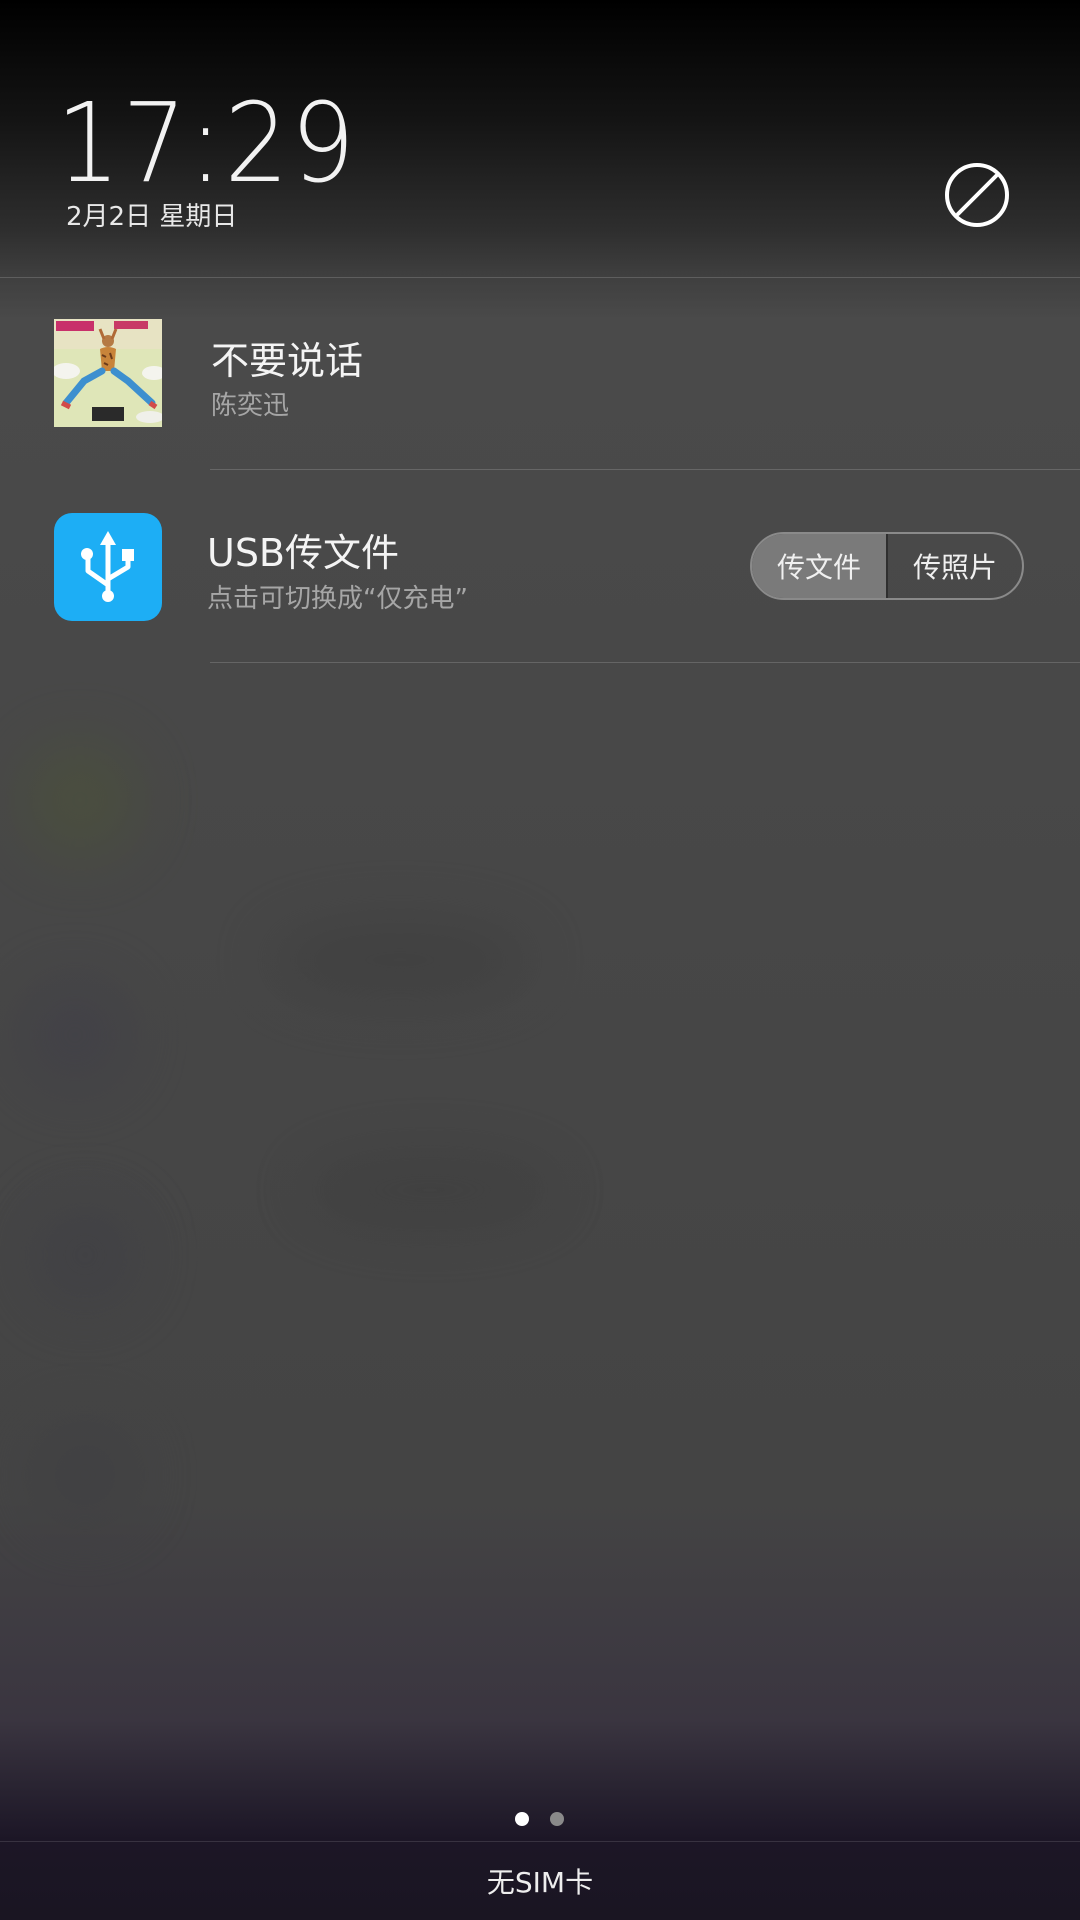 The height and width of the screenshot is (1920, 1080). What do you see at coordinates (108, 373) in the screenshot?
I see `album-cover-image` at bounding box center [108, 373].